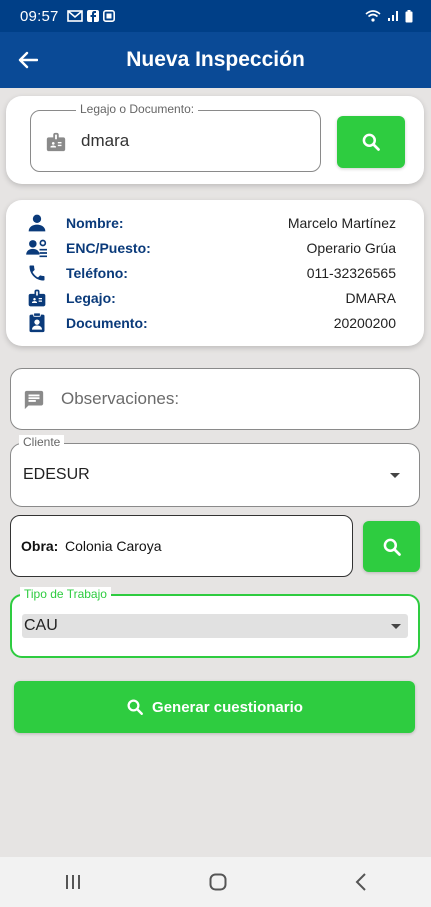 Image resolution: width=431 pixels, height=907 pixels. I want to click on observaciones-placeholder: Observaciones:, so click(120, 398).